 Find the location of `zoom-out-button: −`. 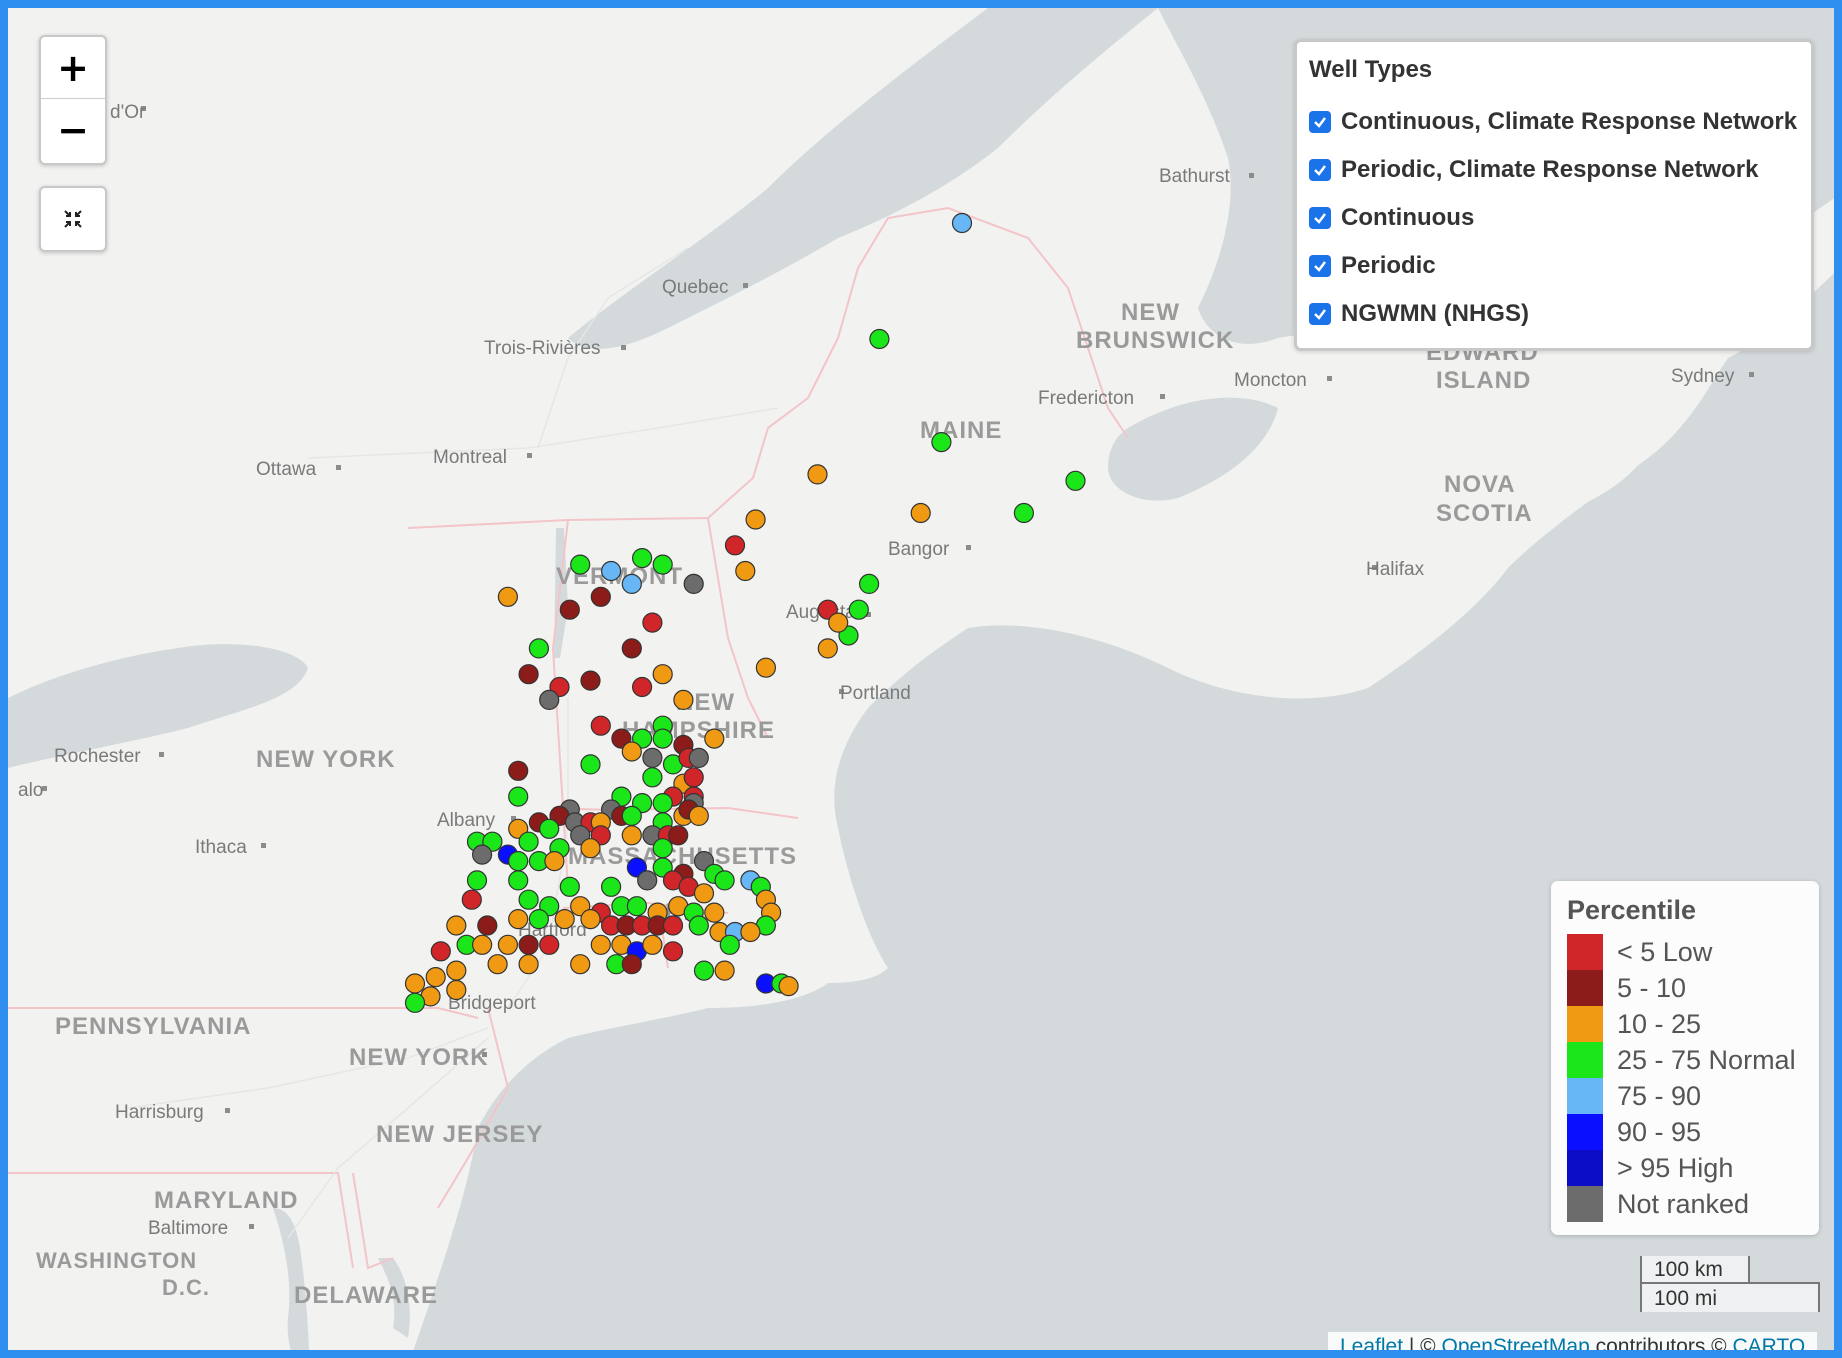

zoom-out-button: − is located at coordinates (73, 129).